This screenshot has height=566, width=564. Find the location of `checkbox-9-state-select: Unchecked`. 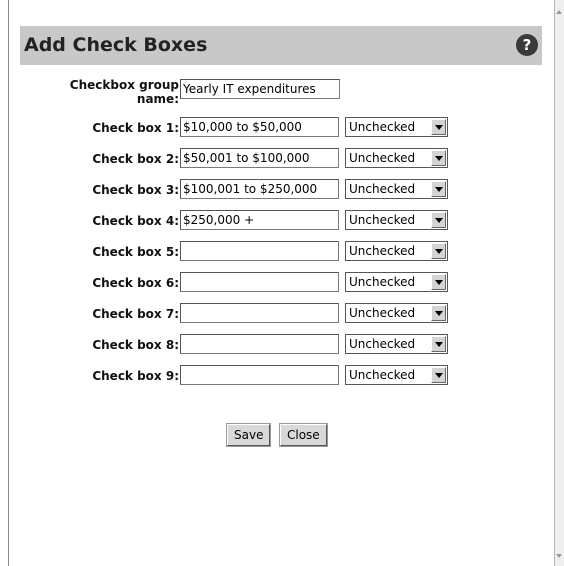

checkbox-9-state-select: Unchecked is located at coordinates (396, 375).